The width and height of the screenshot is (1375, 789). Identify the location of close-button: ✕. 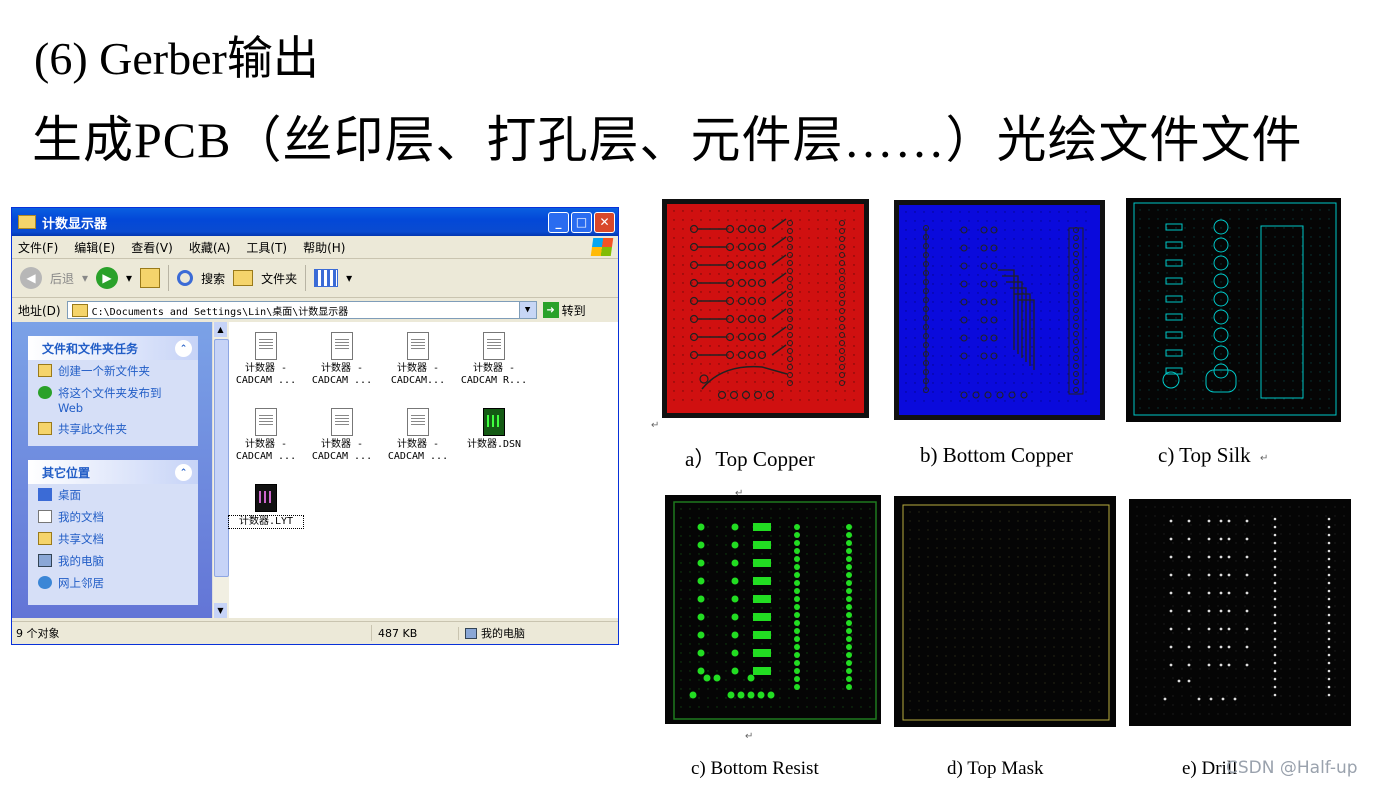
(604, 222).